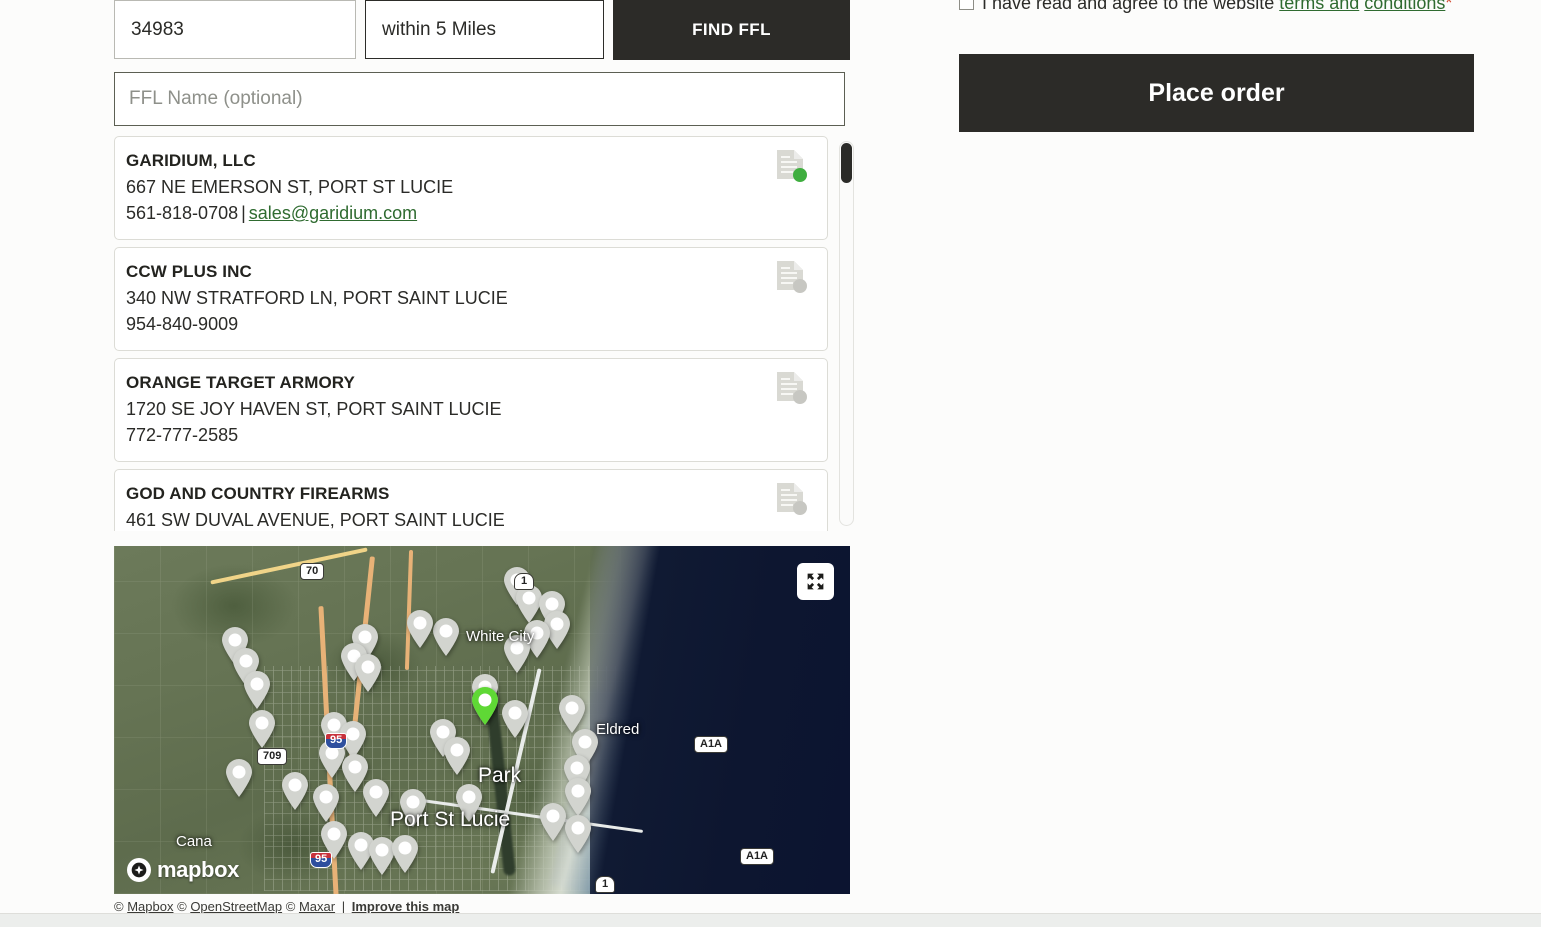 The image size is (1541, 927). I want to click on map-fullscreen-button, so click(815, 581).